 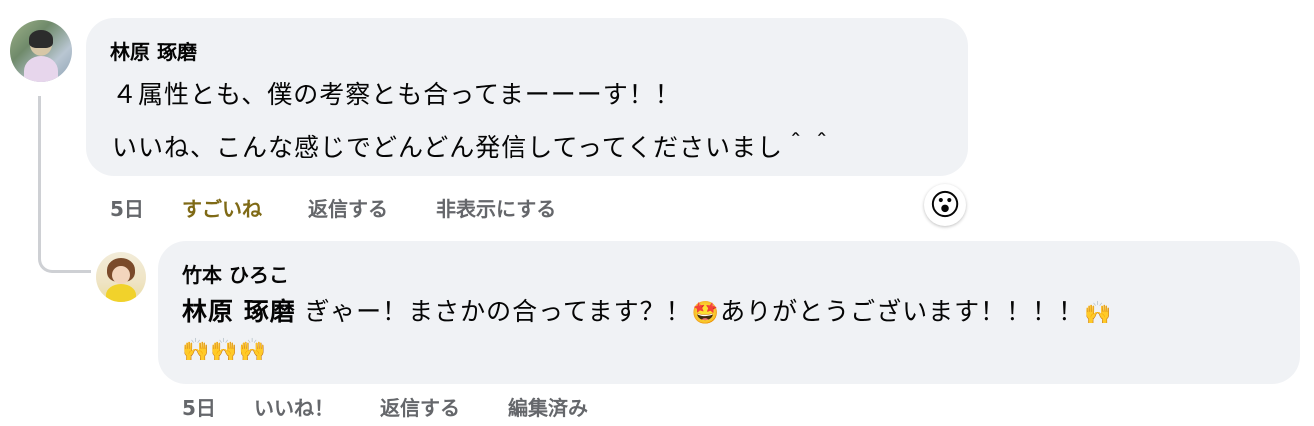 I want to click on comment-text-line2: いいね、こんな感じでどんどん発信してってくださいまし＾＾, so click(x=474, y=147).